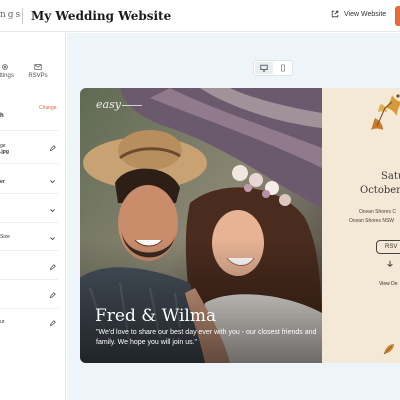 This screenshot has height=400, width=400. I want to click on mobile-view-button, so click(283, 68).